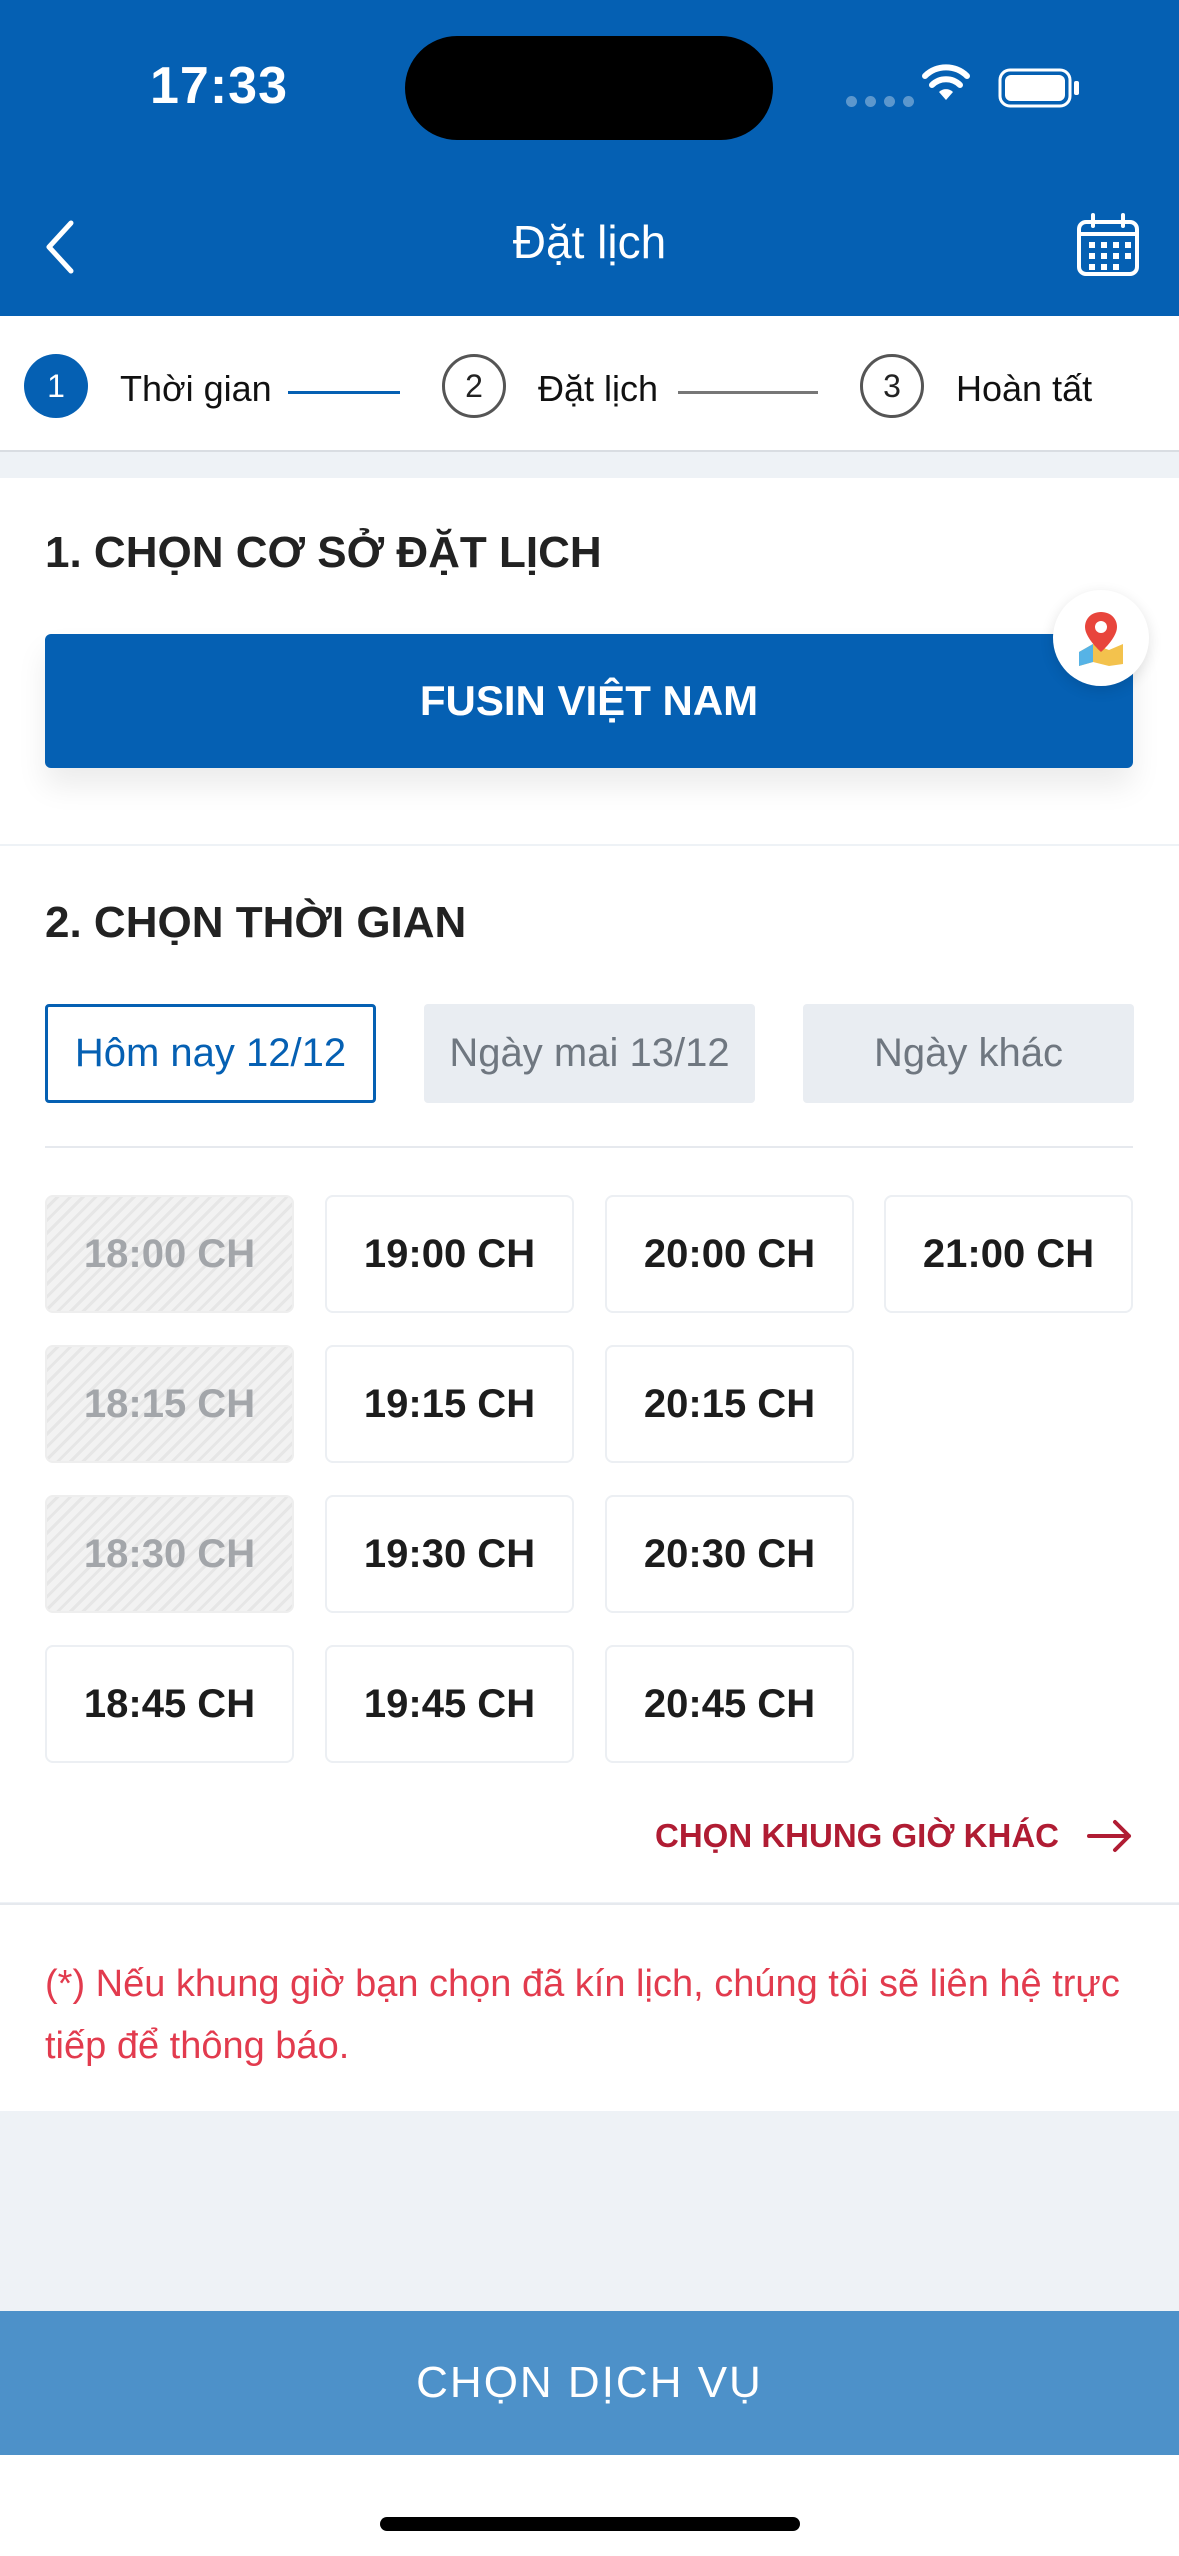  Describe the element at coordinates (729, 1554) in the screenshot. I see `time-slot: 20:30 CH` at that location.